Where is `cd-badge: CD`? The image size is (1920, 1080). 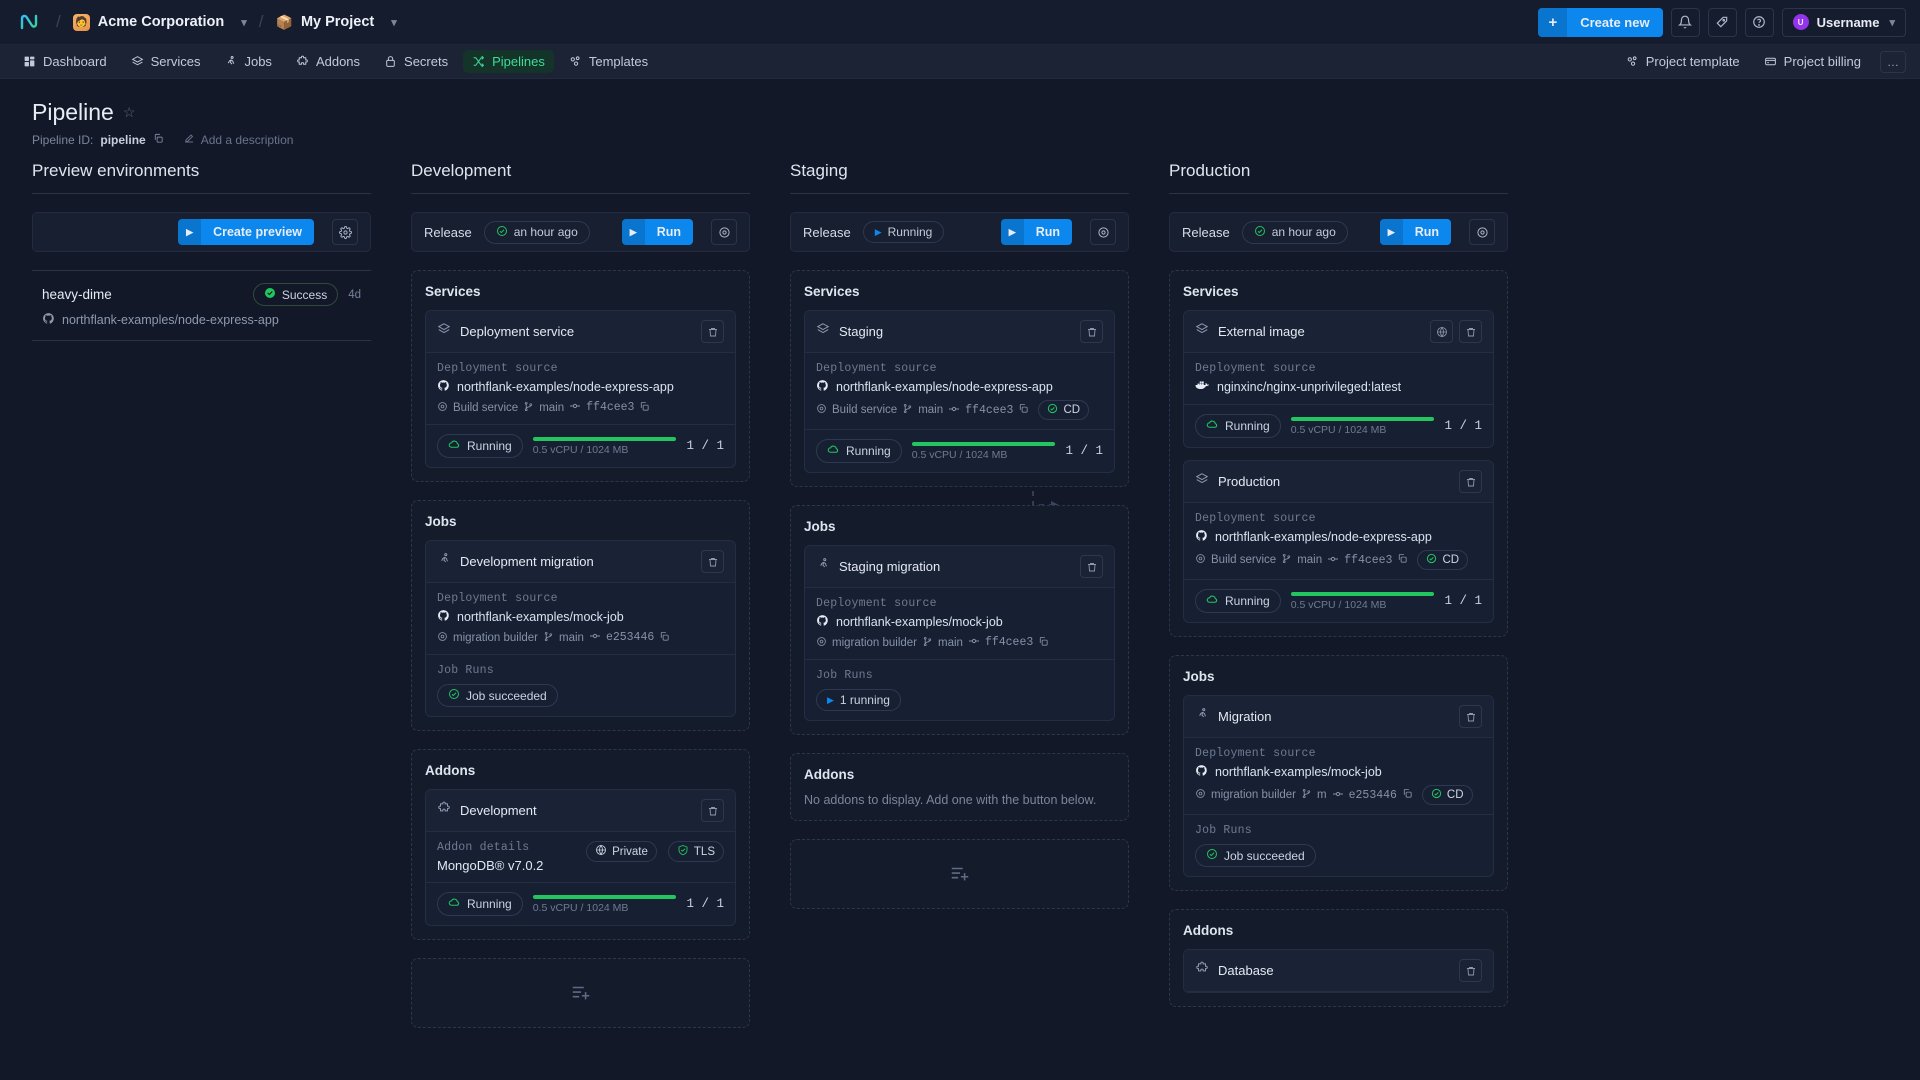
cd-badge: CD is located at coordinates (1443, 560).